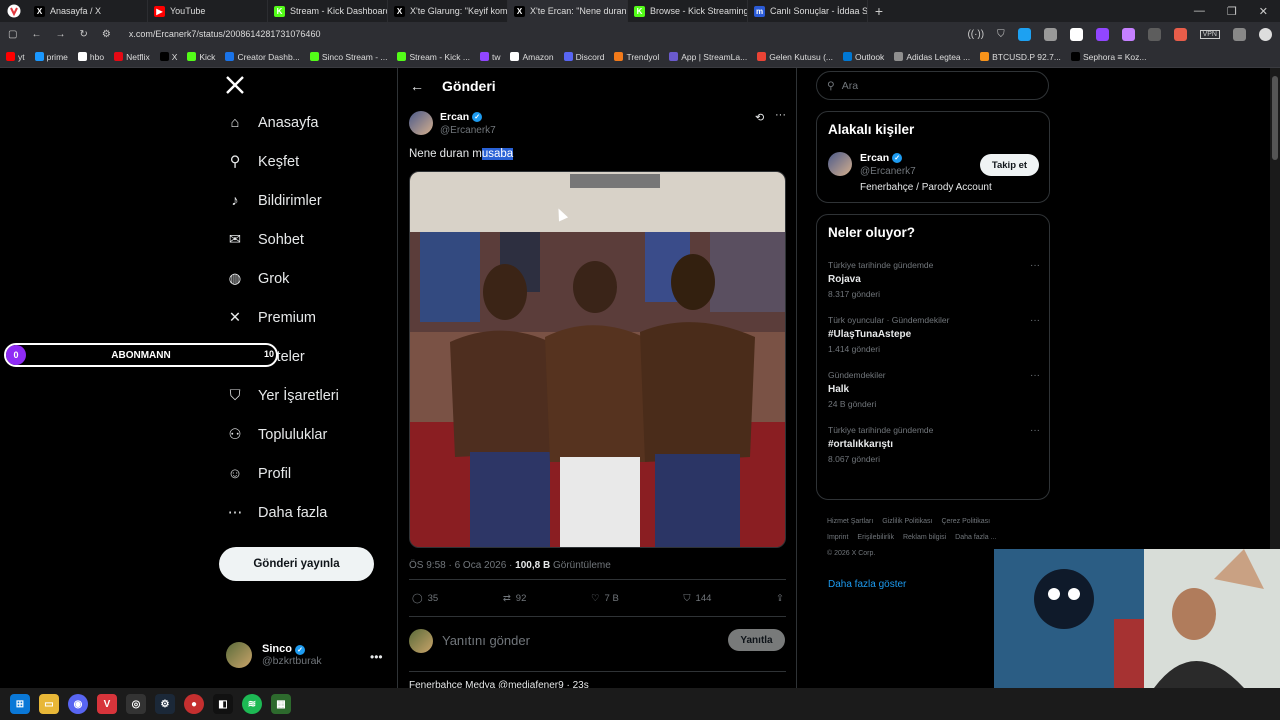 This screenshot has height=720, width=1280. I want to click on browser-tab: K Stream - Kick Dashboard, so click(328, 11).